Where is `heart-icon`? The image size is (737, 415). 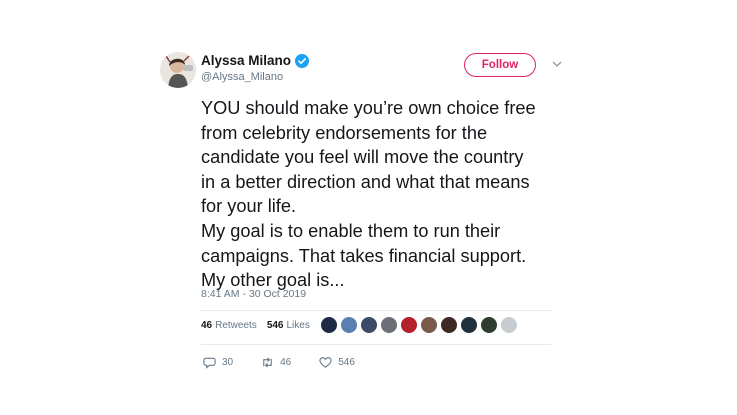
heart-icon is located at coordinates (325, 362).